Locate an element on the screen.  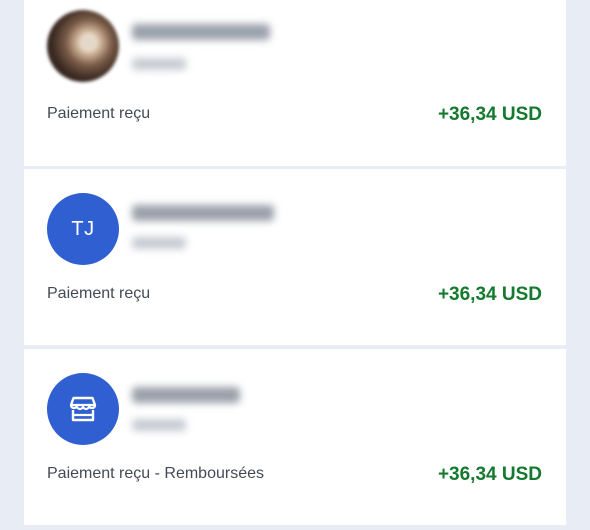
avatar-initials: TJ is located at coordinates (83, 228).